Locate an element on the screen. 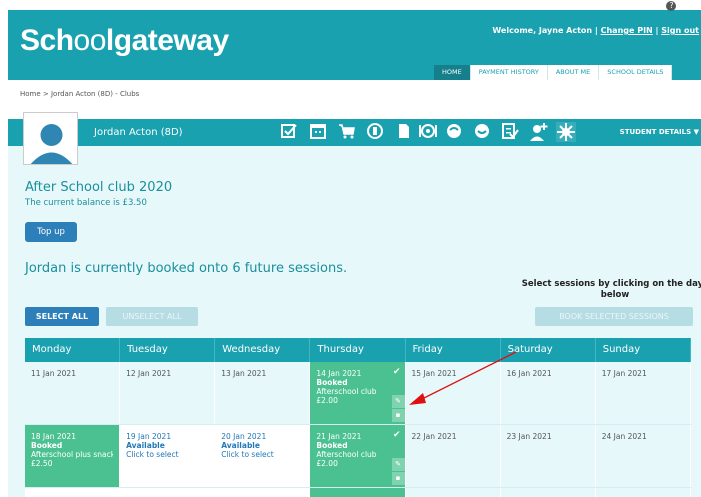 This screenshot has width=701, height=497. cell-date: 17 Jan 2021 is located at coordinates (624, 373).